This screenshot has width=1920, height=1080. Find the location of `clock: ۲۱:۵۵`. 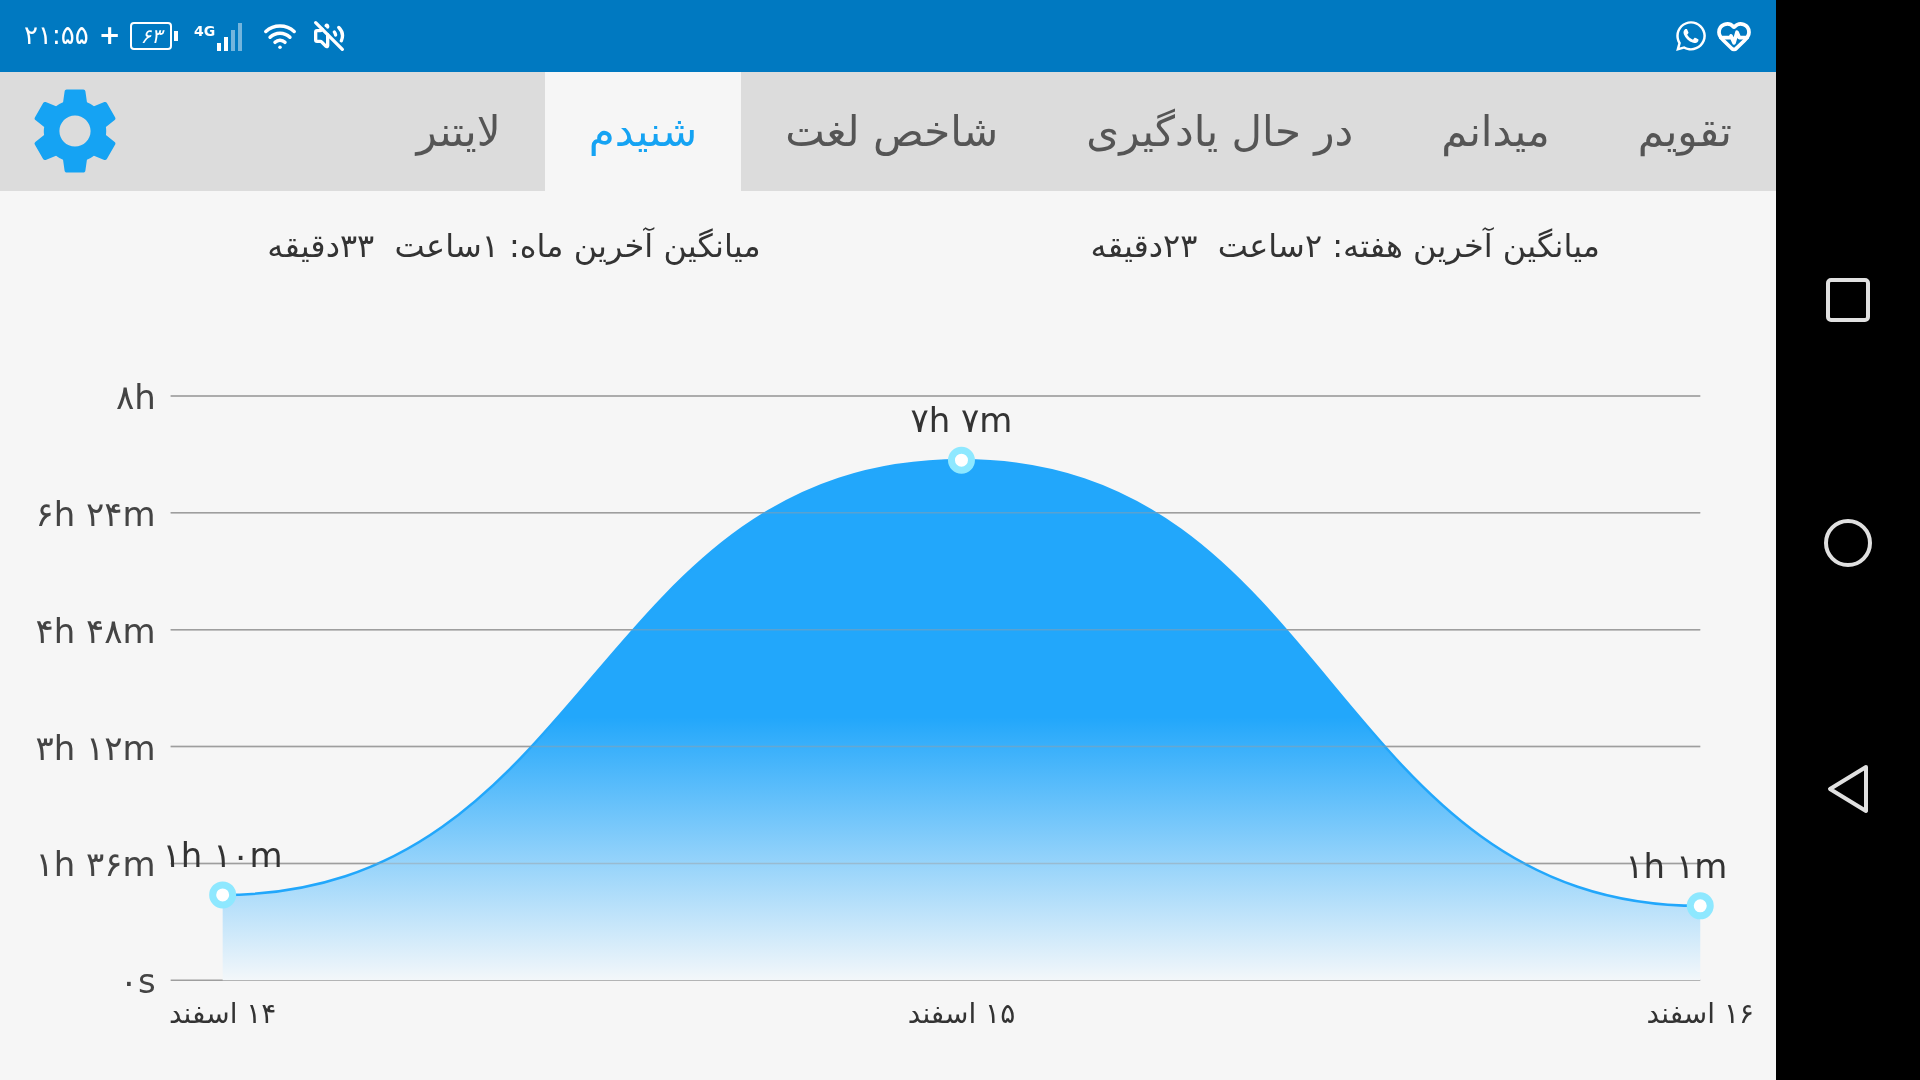

clock: ۲۱:۵۵ is located at coordinates (56, 36).